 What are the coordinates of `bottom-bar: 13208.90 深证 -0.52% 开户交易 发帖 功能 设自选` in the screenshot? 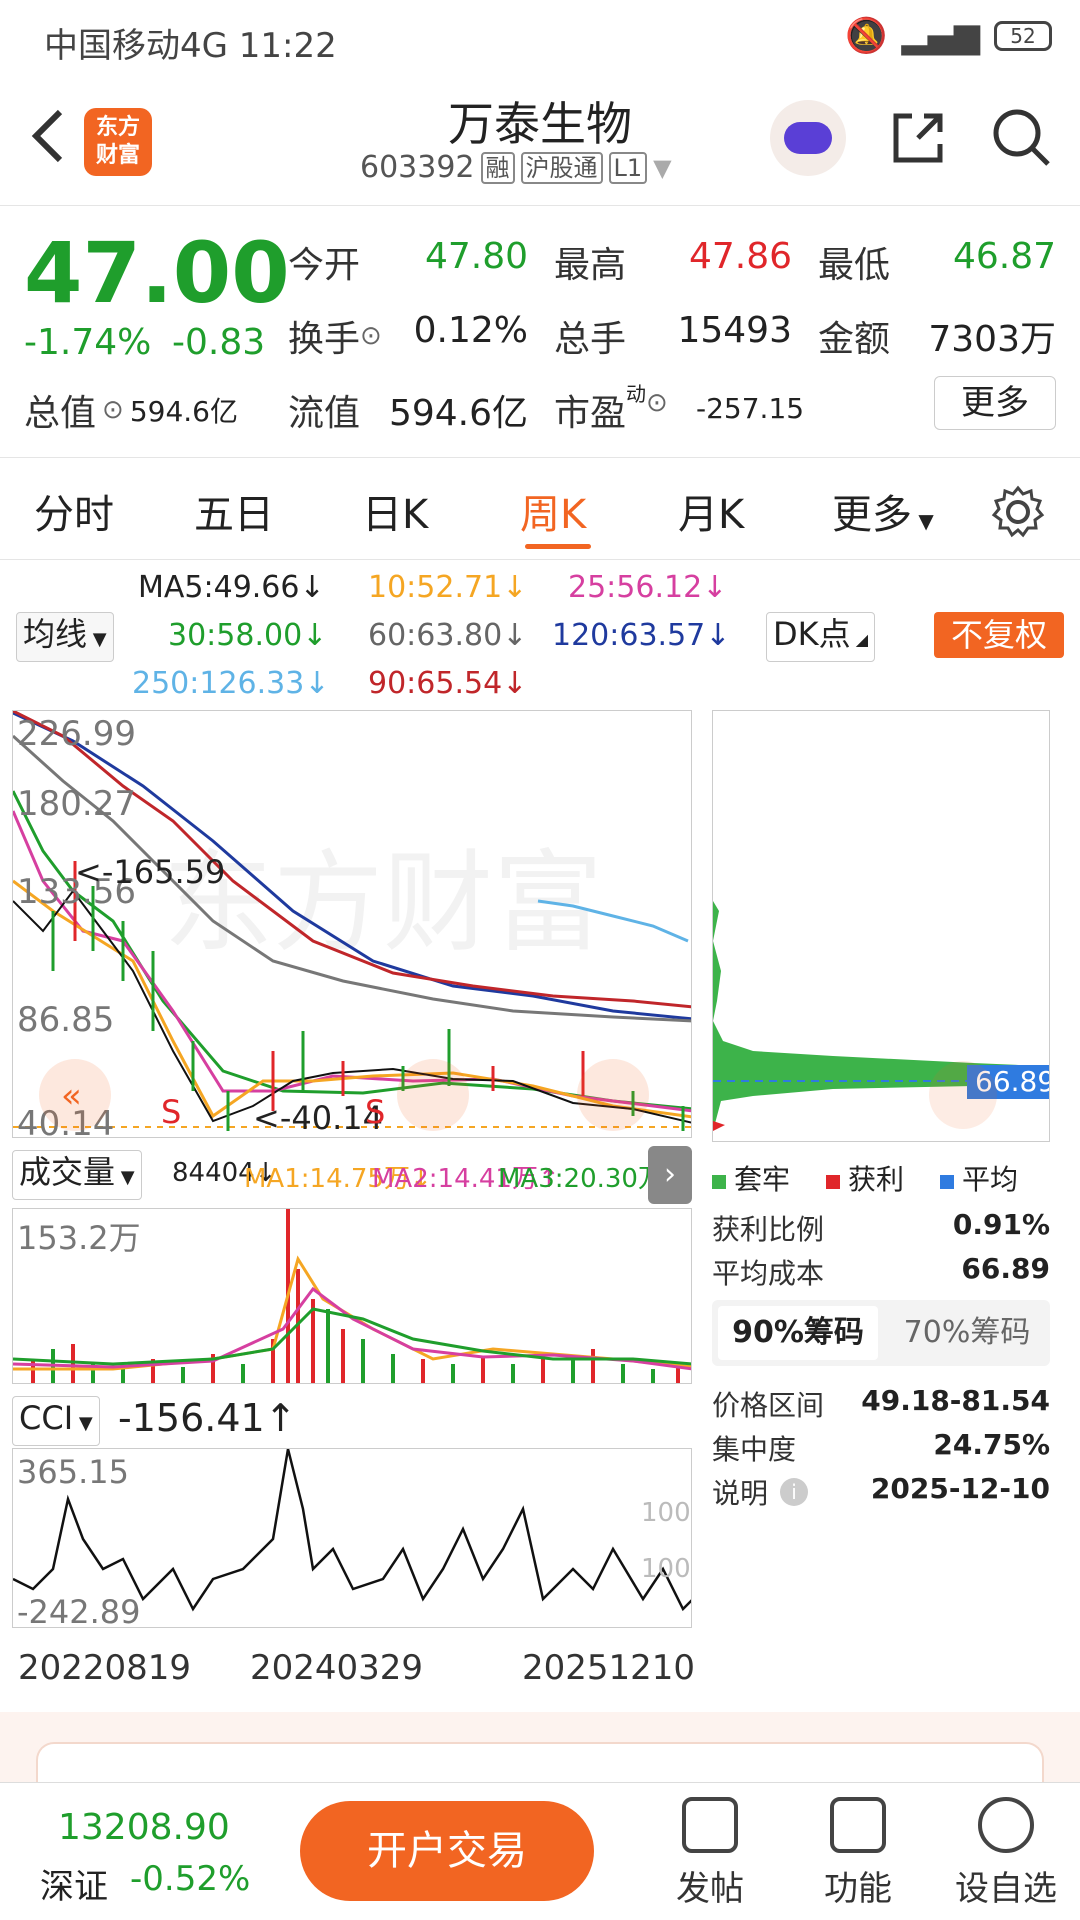 It's located at (540, 1851).